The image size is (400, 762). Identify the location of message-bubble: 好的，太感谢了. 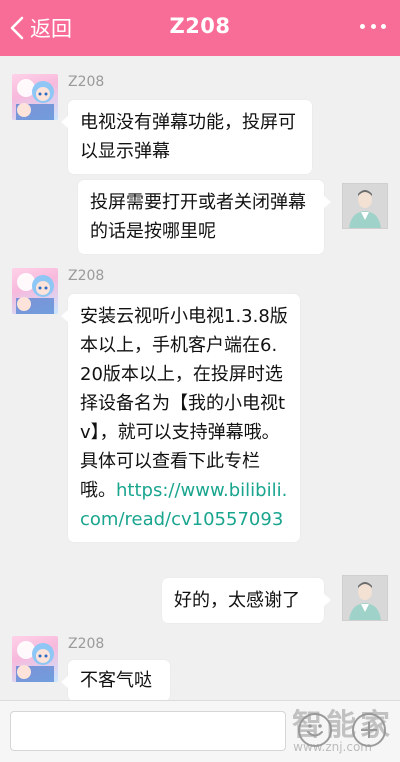
(246, 600).